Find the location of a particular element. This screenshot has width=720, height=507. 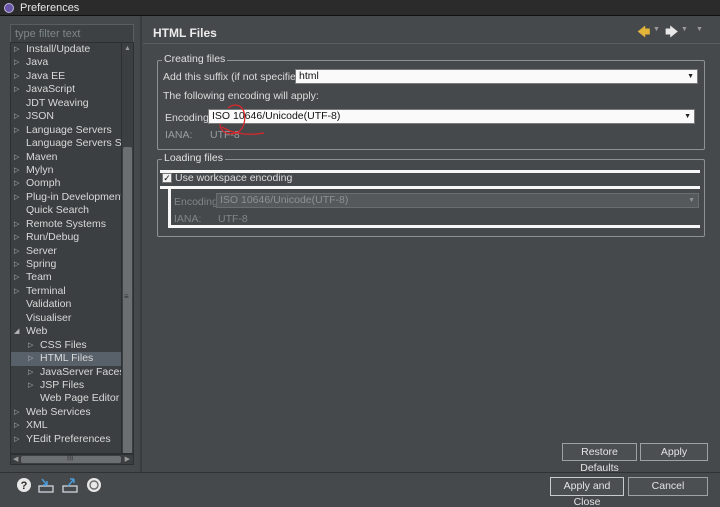

filter-field-wrapper is located at coordinates (72, 34).